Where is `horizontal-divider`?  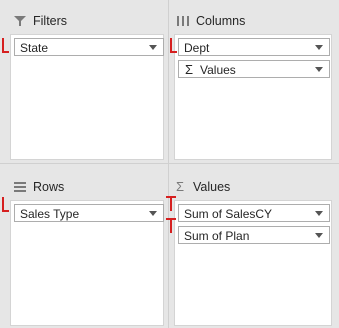 horizontal-divider is located at coordinates (169, 163).